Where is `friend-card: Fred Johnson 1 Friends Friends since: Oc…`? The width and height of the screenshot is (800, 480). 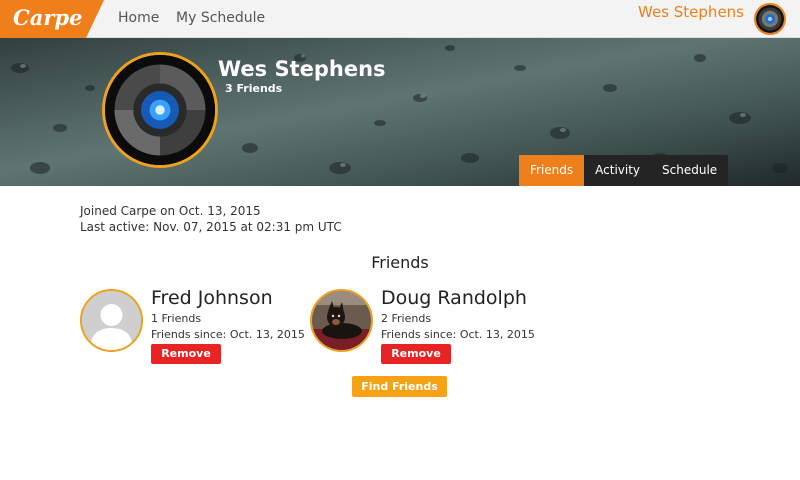
friend-card: Fred Johnson 1 Friends Friends since: Oc… is located at coordinates (195, 325).